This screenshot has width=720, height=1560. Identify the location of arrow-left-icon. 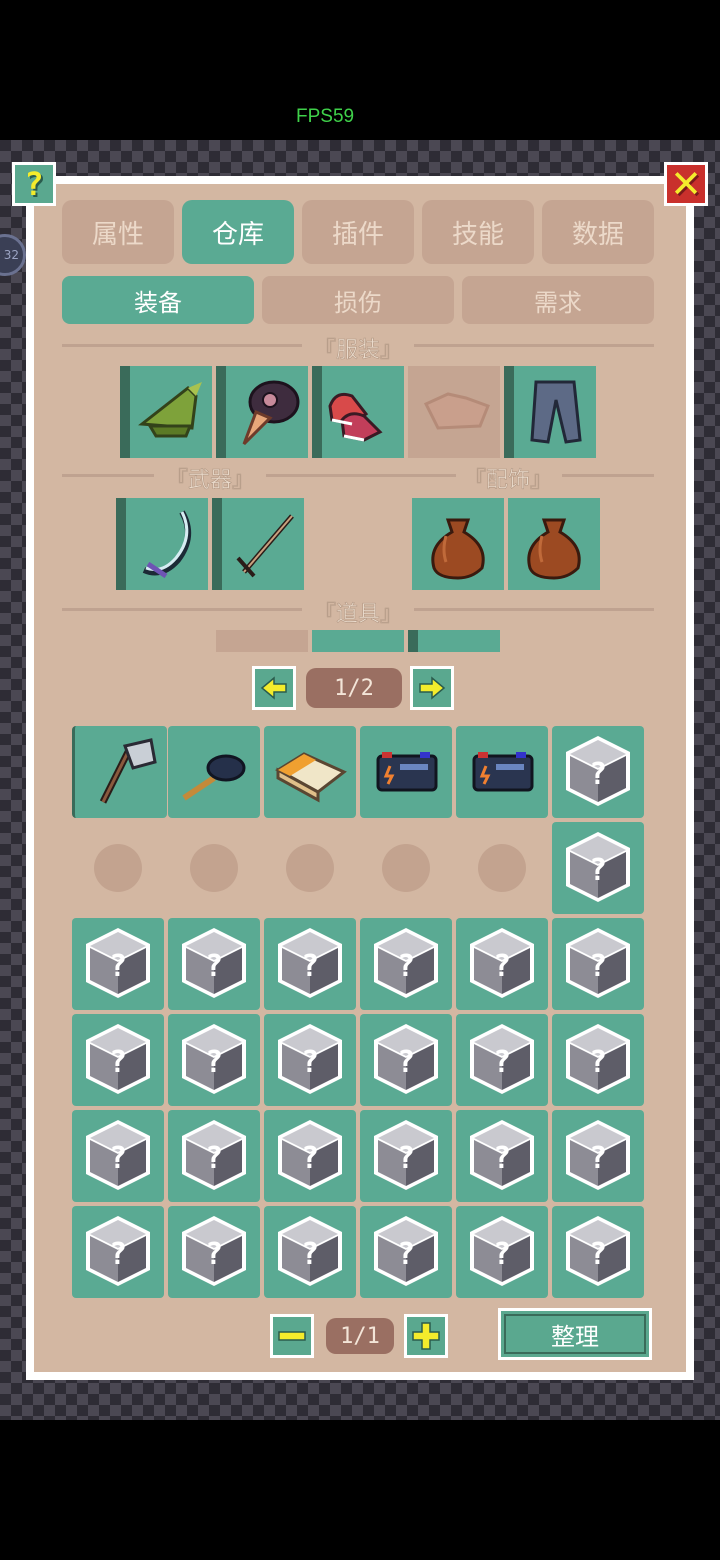
(273, 688).